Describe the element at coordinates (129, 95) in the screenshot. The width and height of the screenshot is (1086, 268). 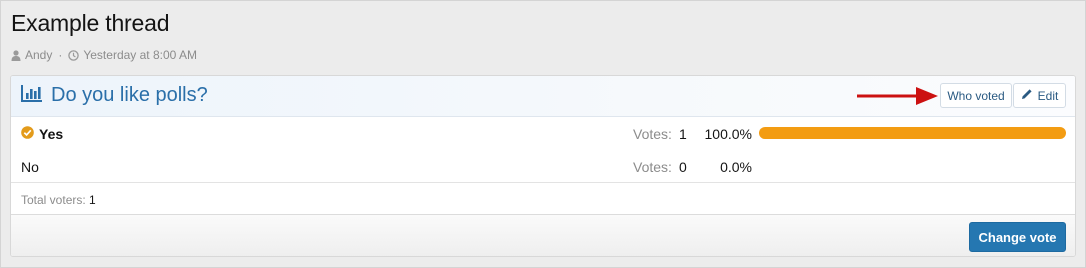
I see `poll-question: Do you like polls?` at that location.